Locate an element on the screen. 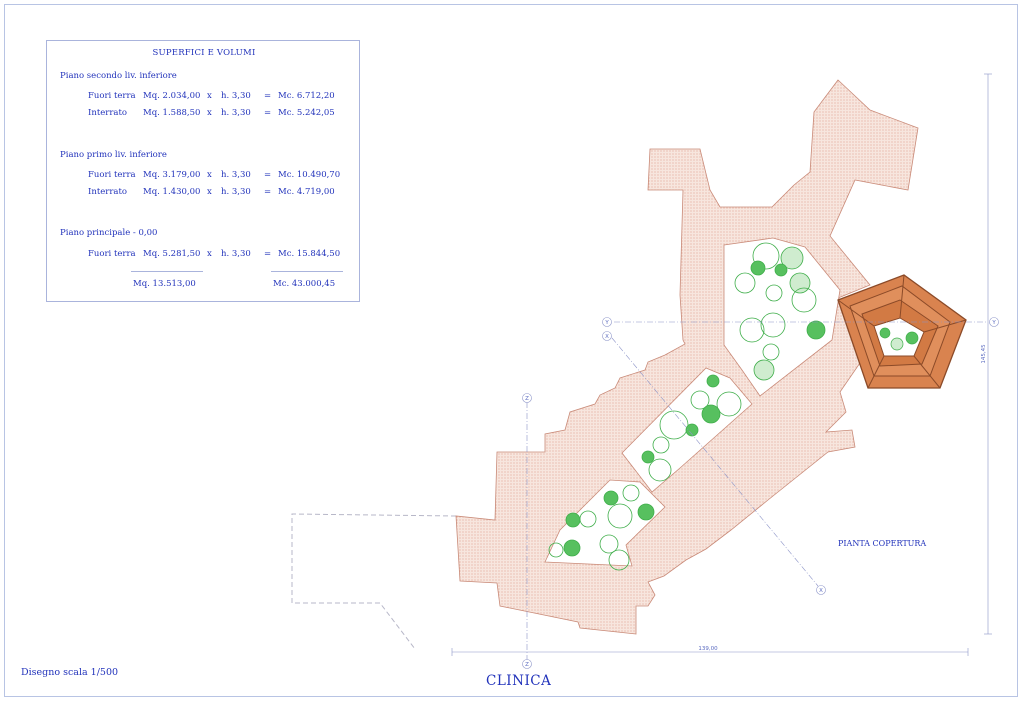  row-area: Mq. 3.179,00 is located at coordinates (172, 175).